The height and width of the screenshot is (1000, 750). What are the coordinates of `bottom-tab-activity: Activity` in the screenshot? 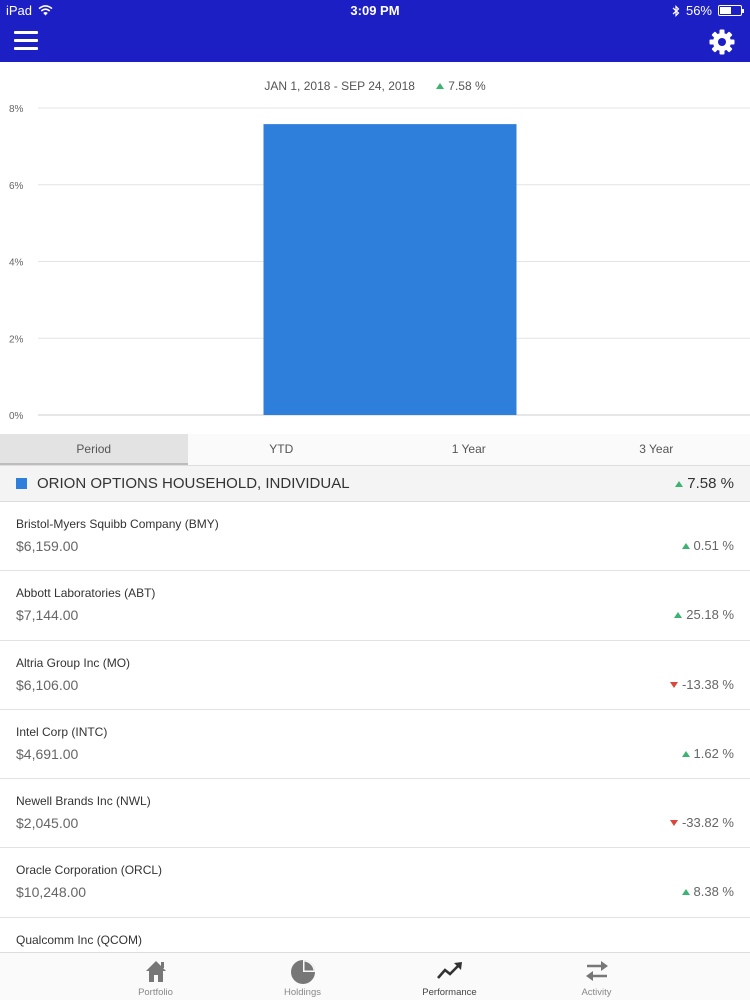 It's located at (596, 976).